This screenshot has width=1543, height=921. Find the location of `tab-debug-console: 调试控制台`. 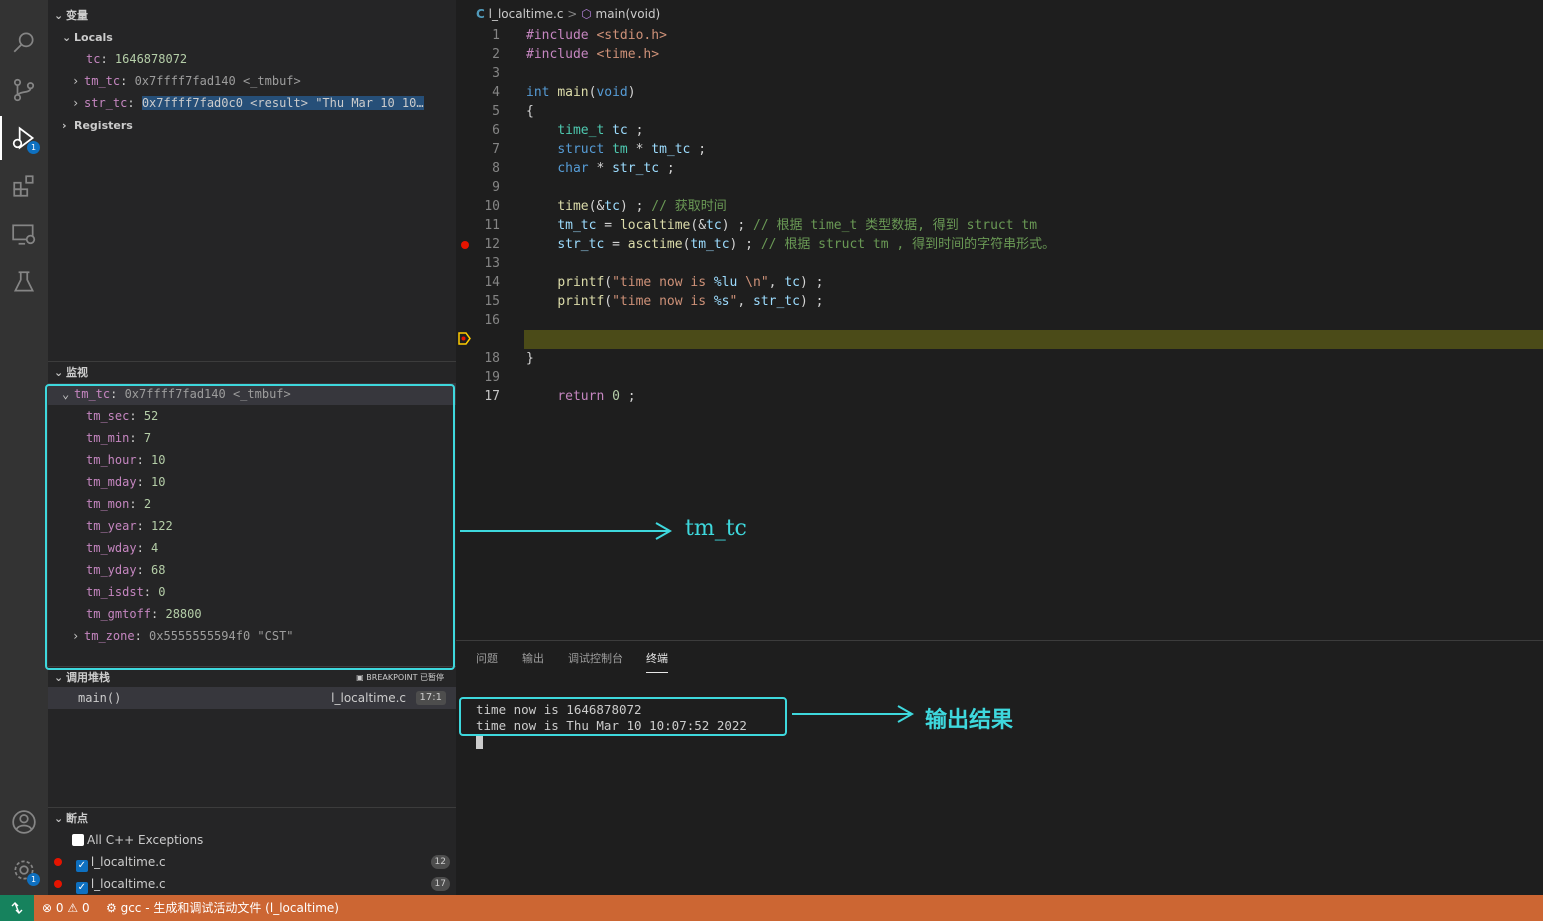

tab-debug-console: 调试控制台 is located at coordinates (595, 662).